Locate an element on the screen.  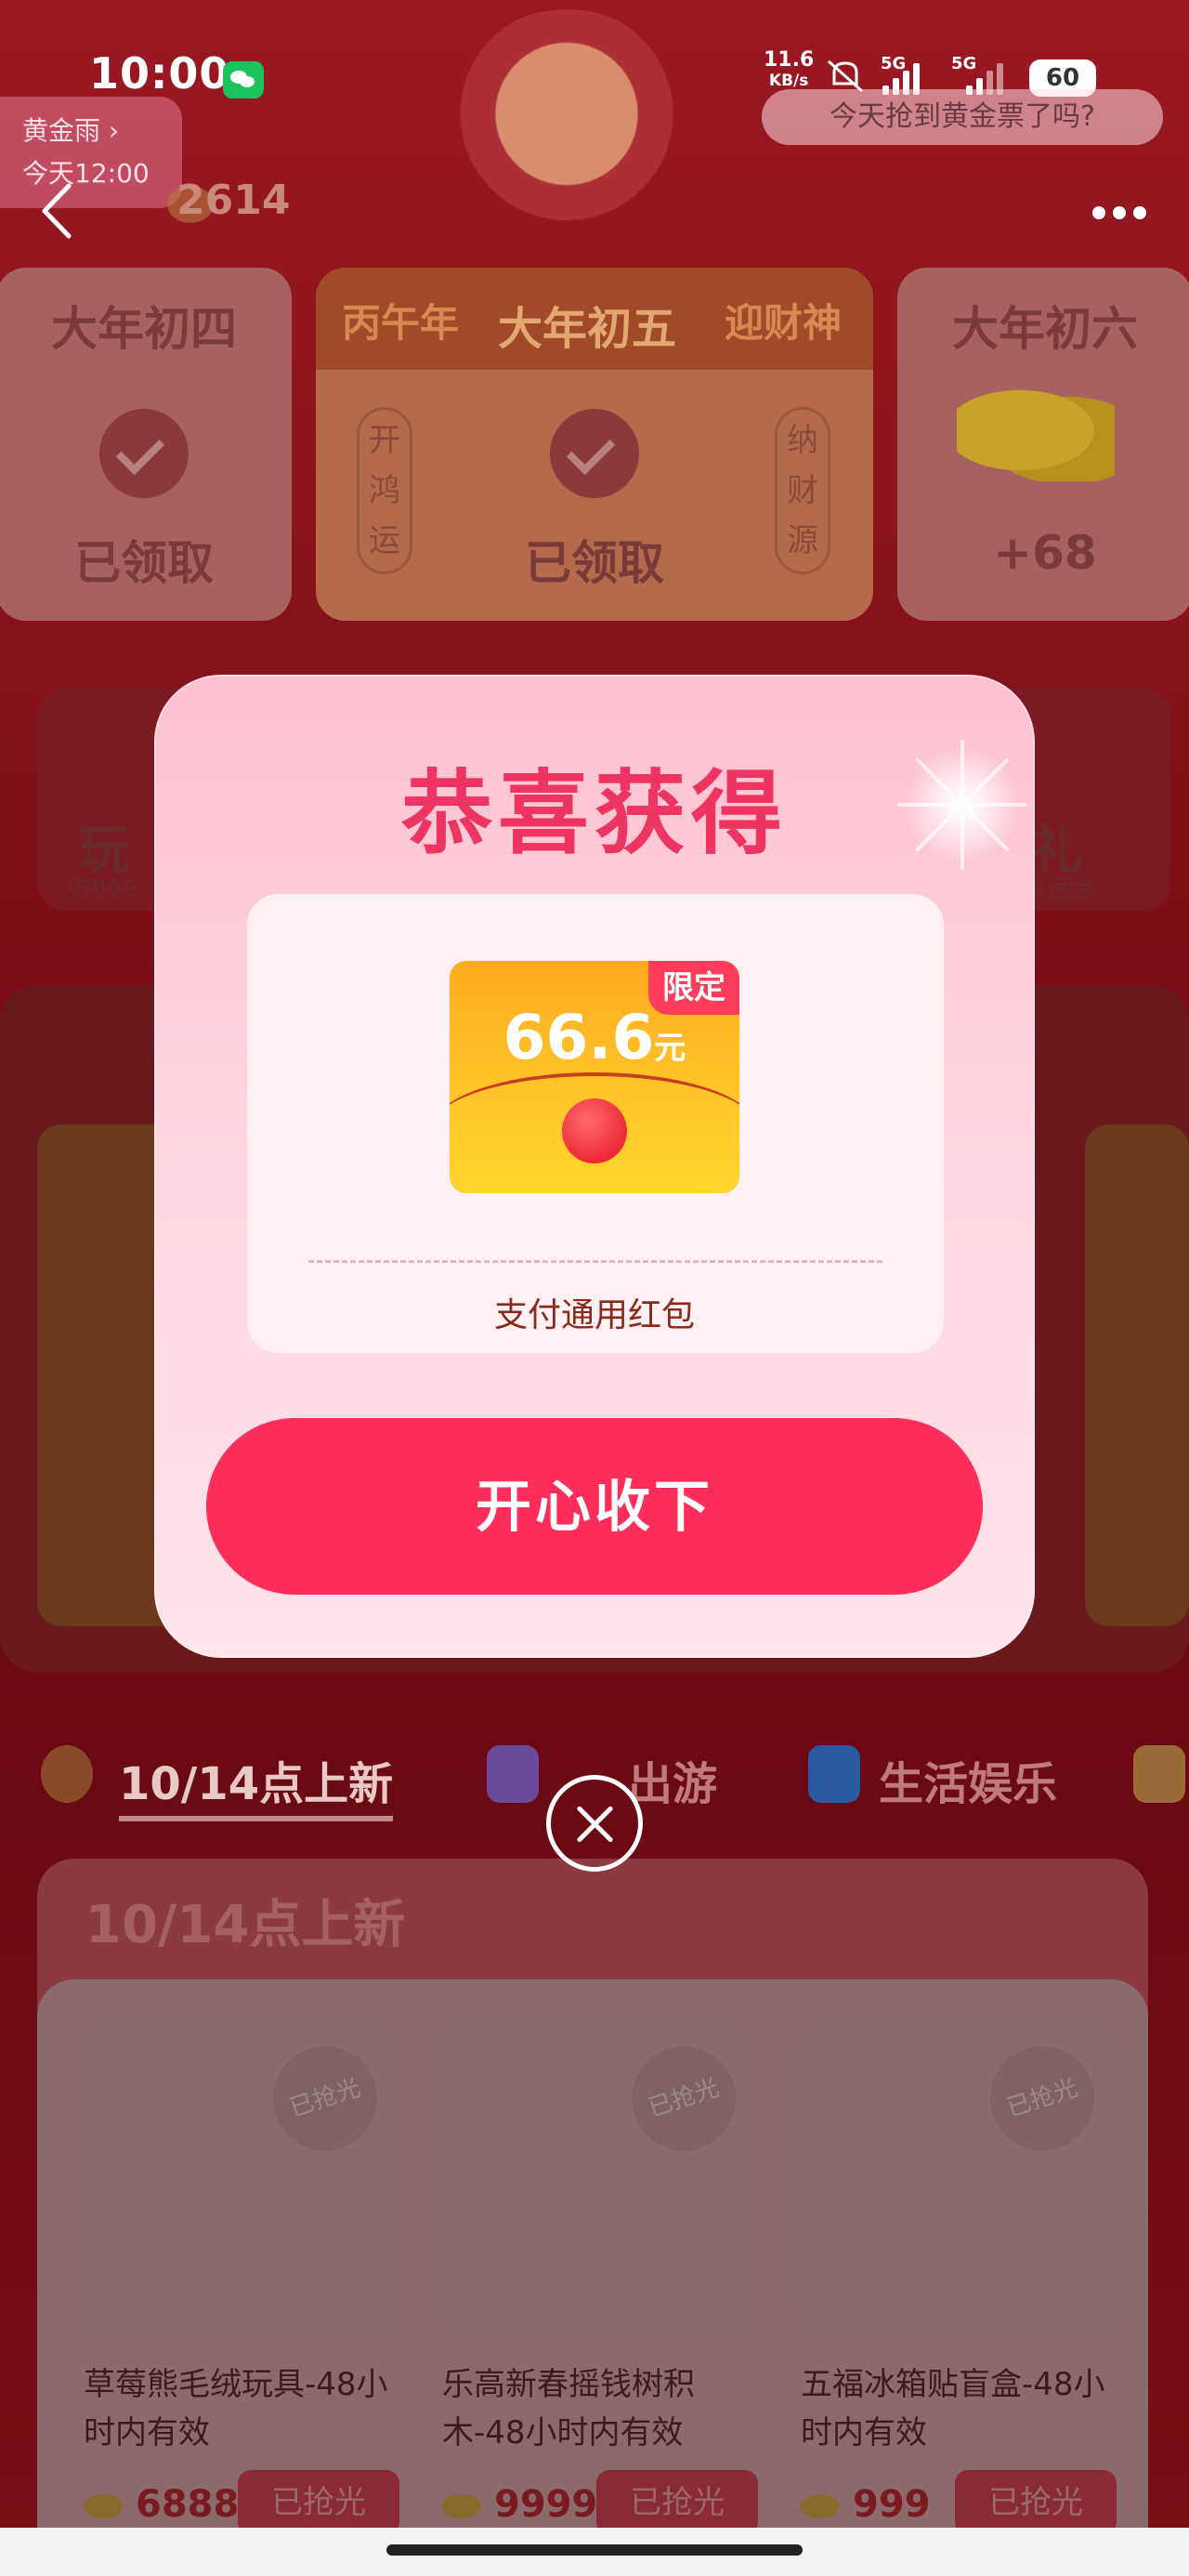
day-card-5: 丙午年 大年初五 迎财神 开鸿运 纳财源 已领取 is located at coordinates (594, 444).